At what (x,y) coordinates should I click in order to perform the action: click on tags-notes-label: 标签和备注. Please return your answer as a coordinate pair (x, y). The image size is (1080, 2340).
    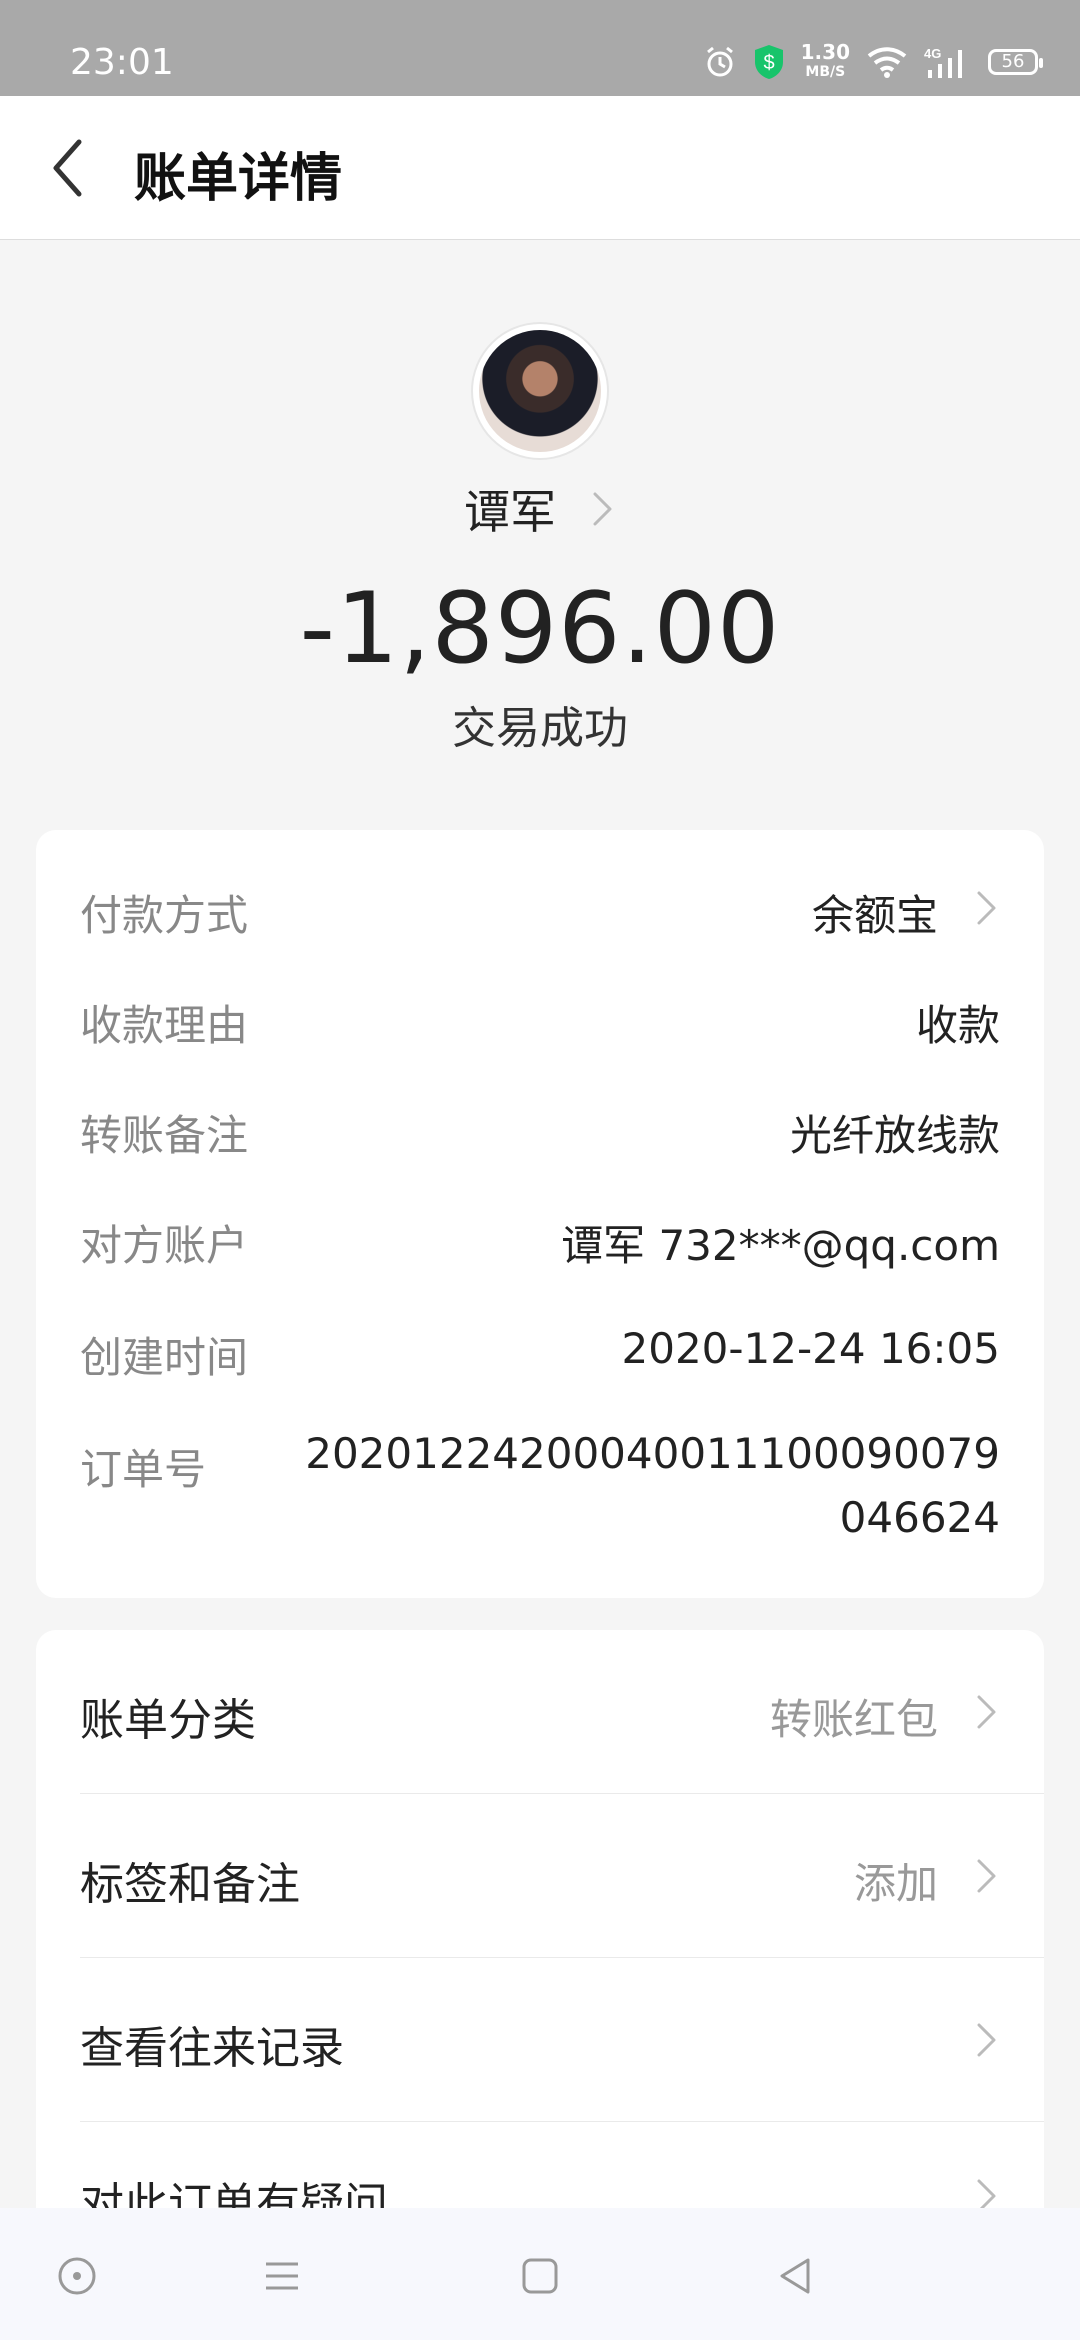
    Looking at the image, I should click on (190, 1884).